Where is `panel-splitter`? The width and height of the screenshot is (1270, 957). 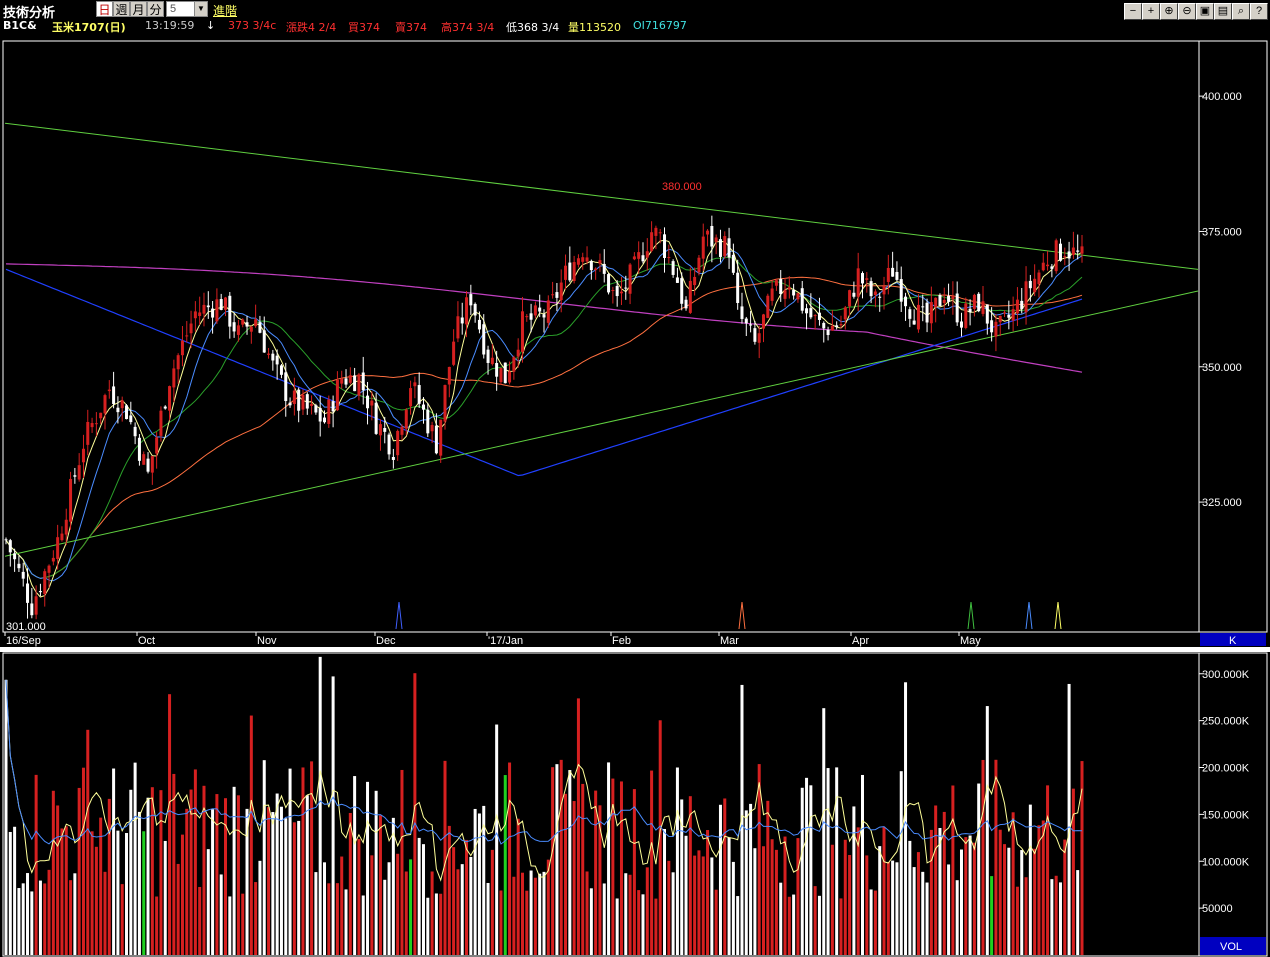 panel-splitter is located at coordinates (635, 649).